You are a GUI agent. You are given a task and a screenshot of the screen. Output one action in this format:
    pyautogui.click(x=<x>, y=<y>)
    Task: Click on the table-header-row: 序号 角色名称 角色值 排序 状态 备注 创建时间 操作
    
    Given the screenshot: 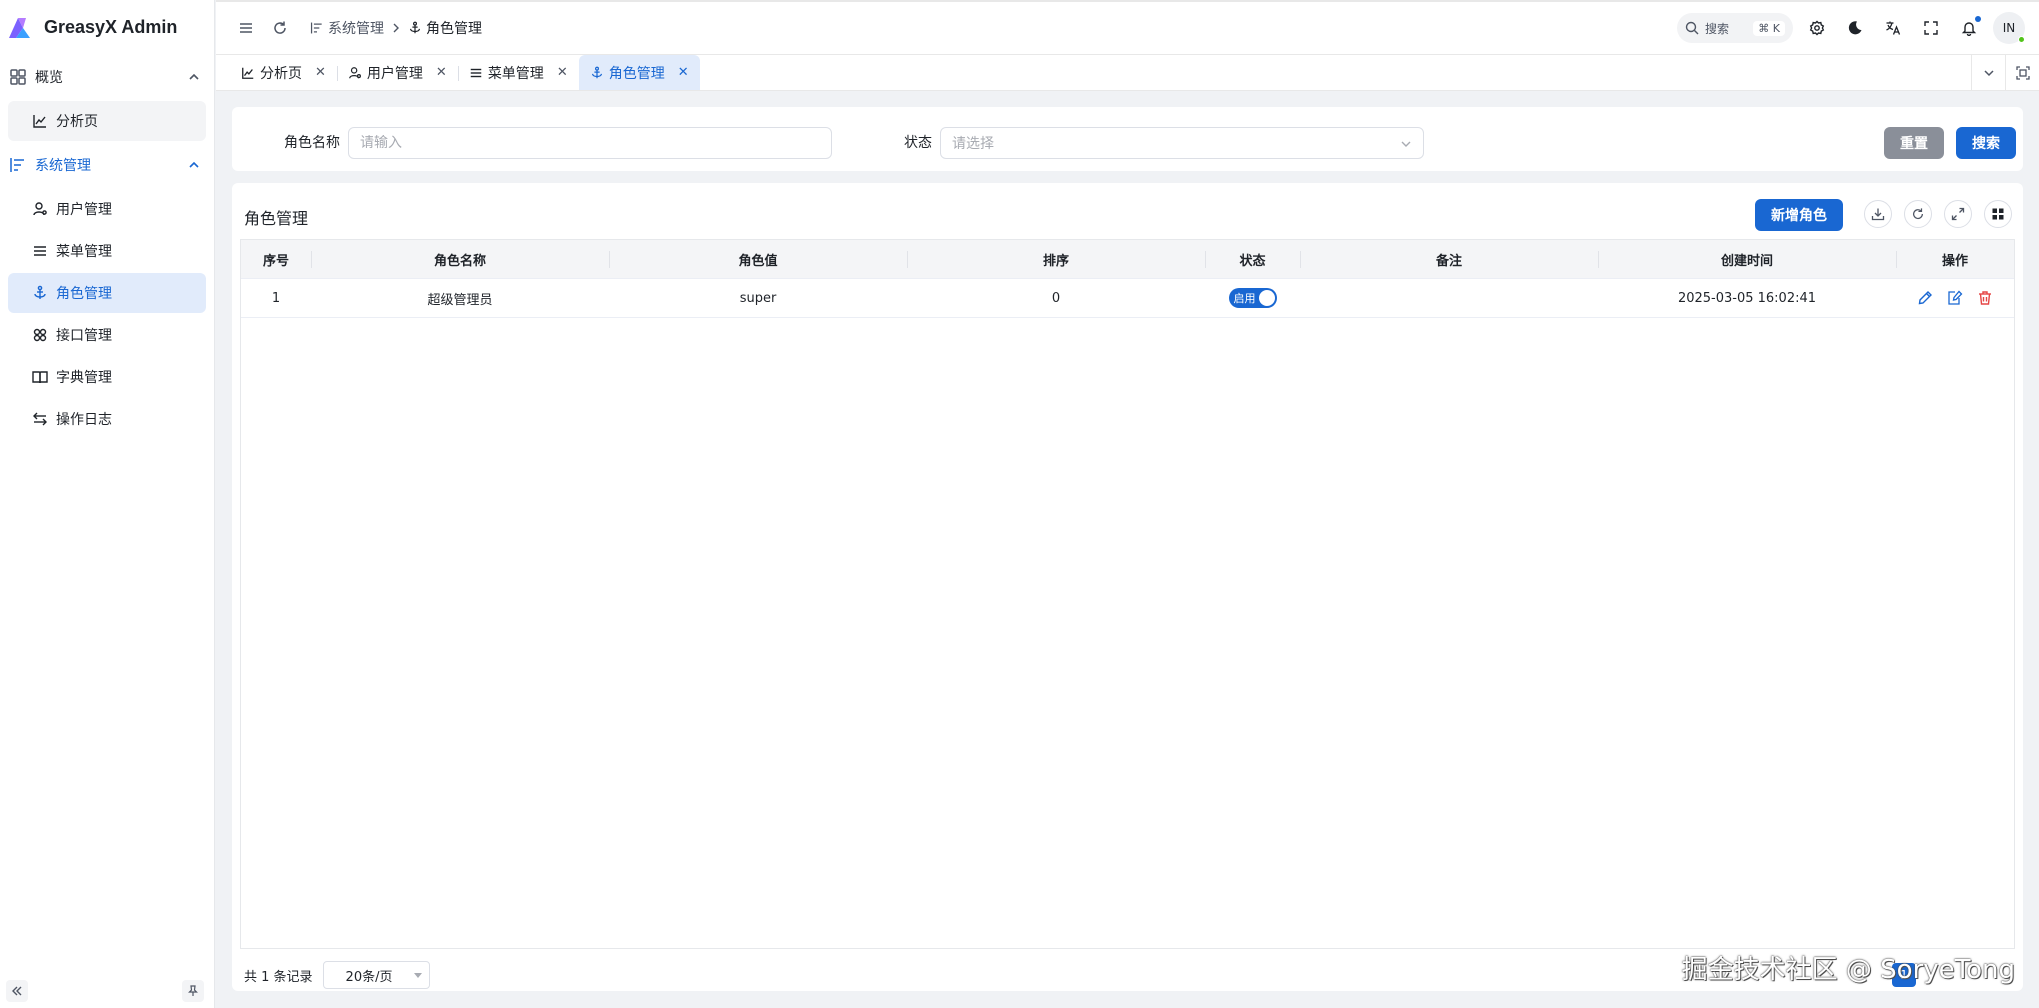 What is the action you would take?
    pyautogui.click(x=1127, y=259)
    